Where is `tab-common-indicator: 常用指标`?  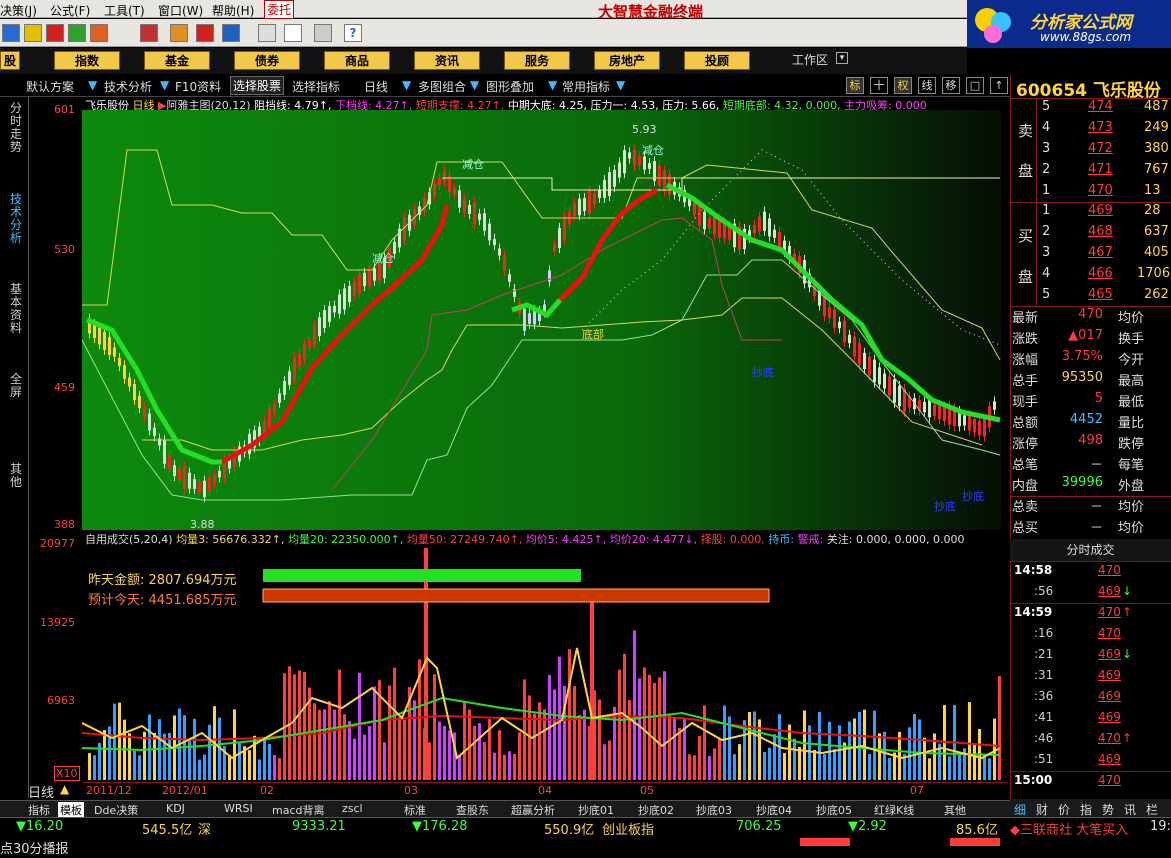
tab-common-indicator: 常用指标 is located at coordinates (586, 86).